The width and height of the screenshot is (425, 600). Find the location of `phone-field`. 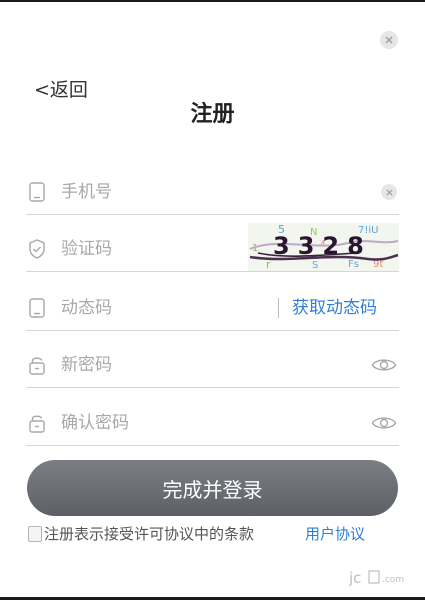

phone-field is located at coordinates (212, 192).